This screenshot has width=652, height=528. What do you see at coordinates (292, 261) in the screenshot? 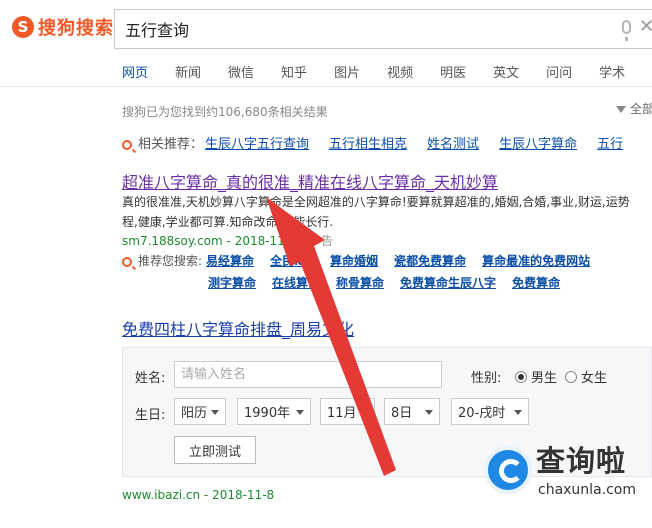
I see `recommend-link: 全民k歌` at bounding box center [292, 261].